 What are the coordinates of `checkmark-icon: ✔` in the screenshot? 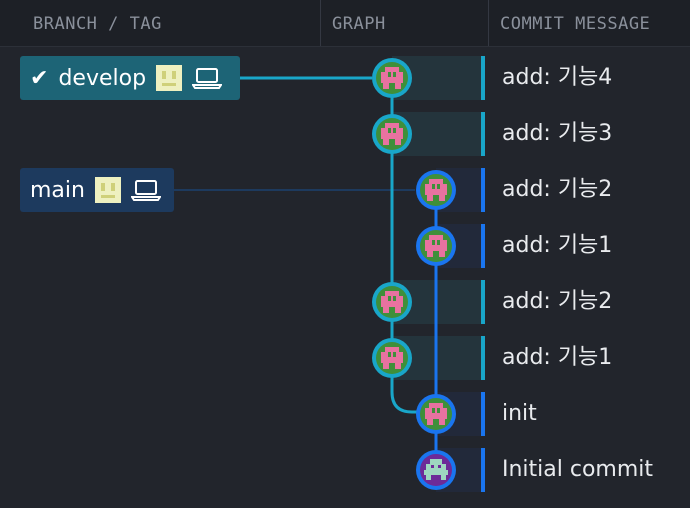 It's located at (39, 78).